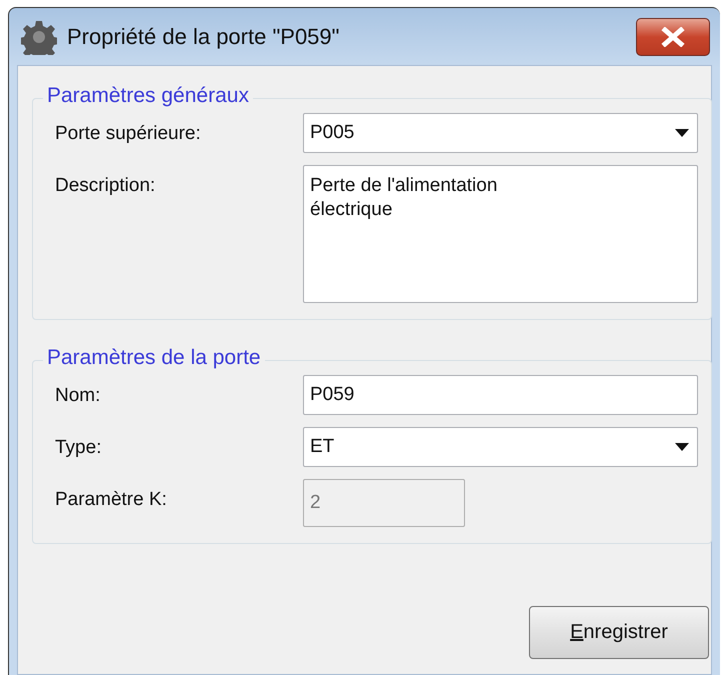 Image resolution: width=727 pixels, height=675 pixels. I want to click on field-label: Nom:, so click(78, 395).